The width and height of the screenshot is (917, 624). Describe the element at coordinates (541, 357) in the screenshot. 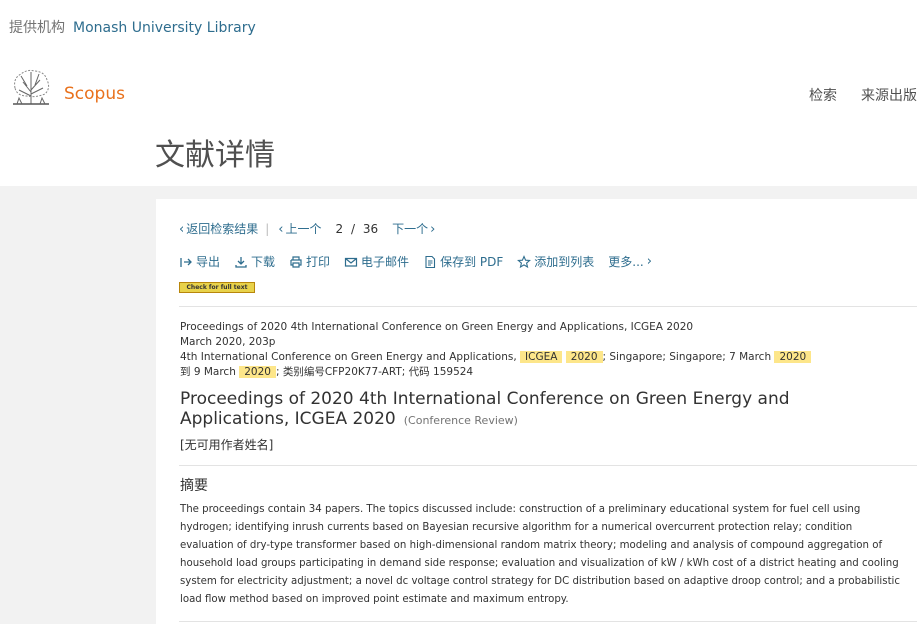

I see `highlight: ICGEA` at that location.